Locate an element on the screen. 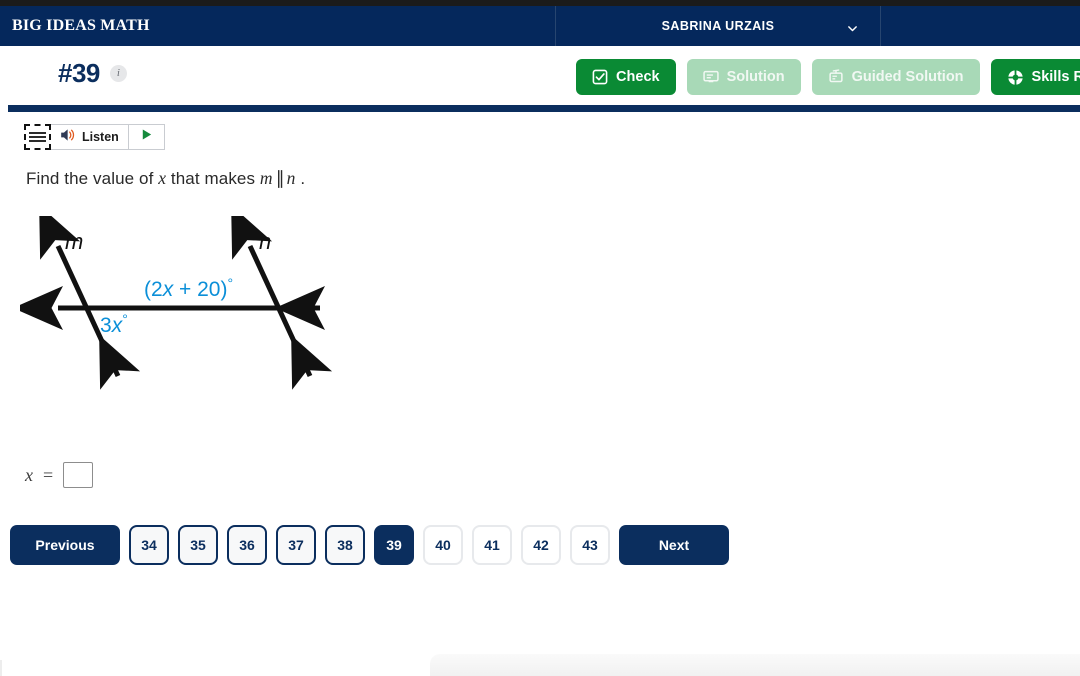  app-header: BIG IDEAS MATH SABRINA URZAIS is located at coordinates (540, 26).